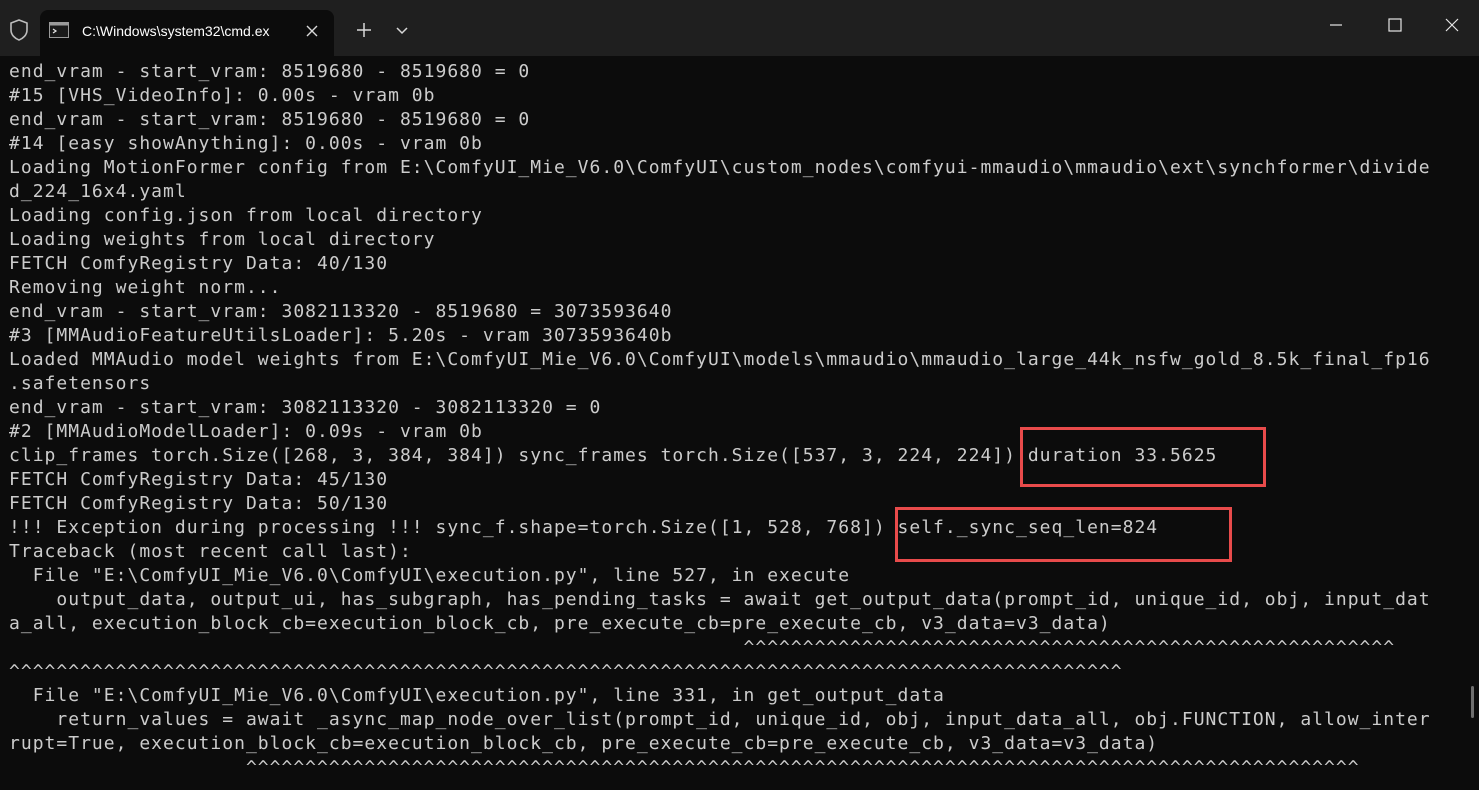 This screenshot has width=1479, height=790. I want to click on console-line: .safetensors, so click(80, 383).